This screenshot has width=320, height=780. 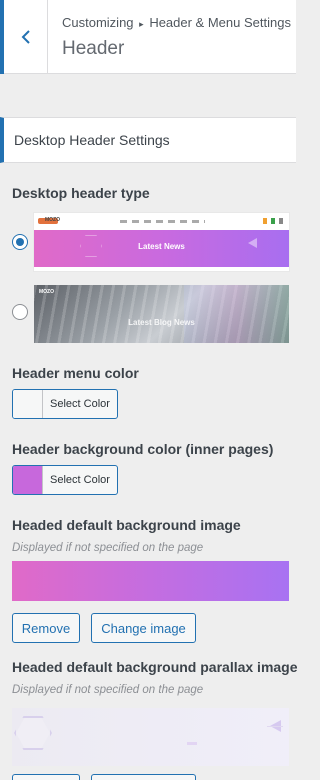 I want to click on preview-nav, so click(x=162, y=221).